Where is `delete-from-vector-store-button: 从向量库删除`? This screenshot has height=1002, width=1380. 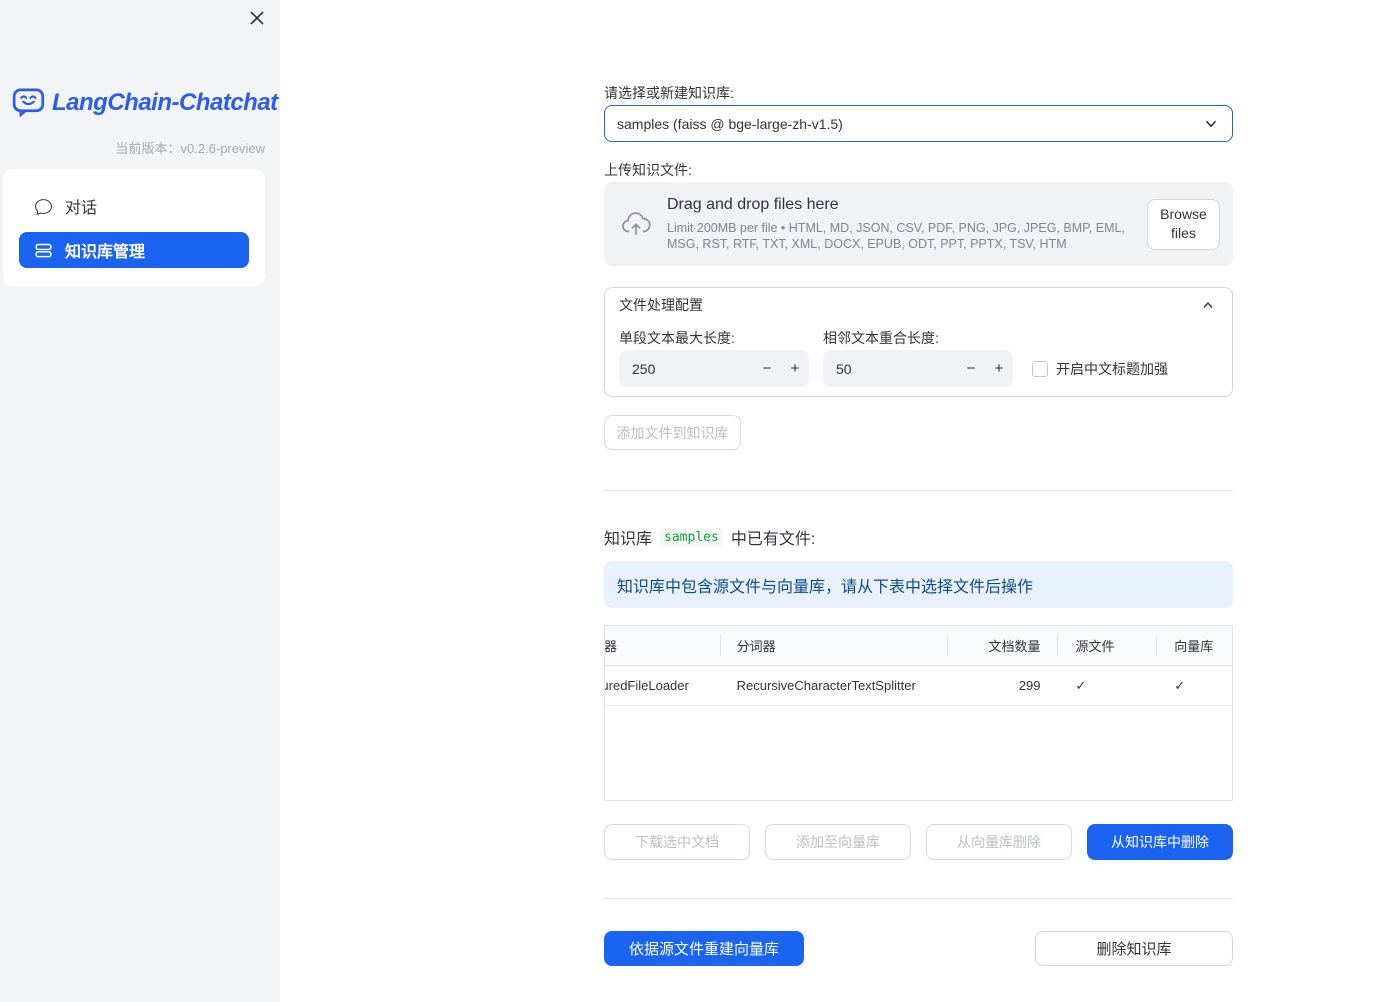
delete-from-vector-store-button: 从向量库删除 is located at coordinates (999, 842).